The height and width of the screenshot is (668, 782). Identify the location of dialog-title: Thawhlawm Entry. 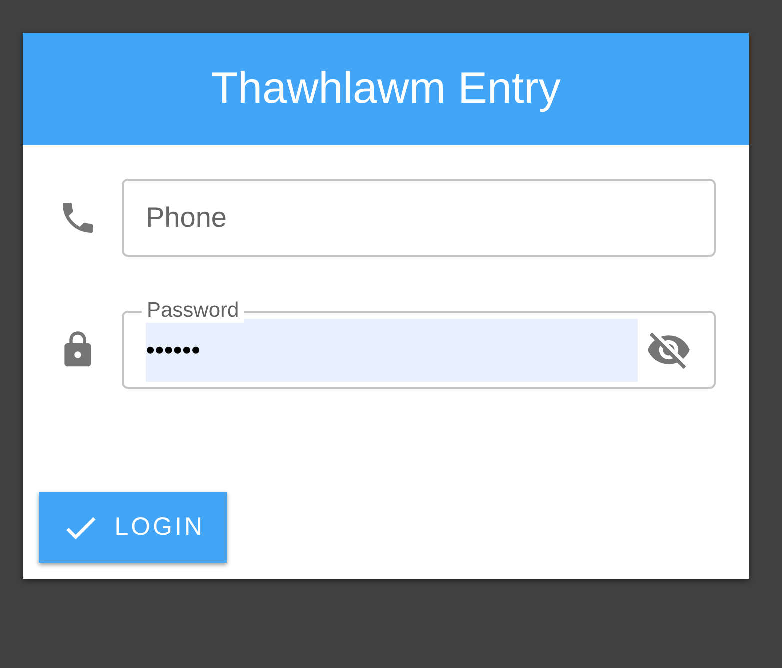
(386, 89).